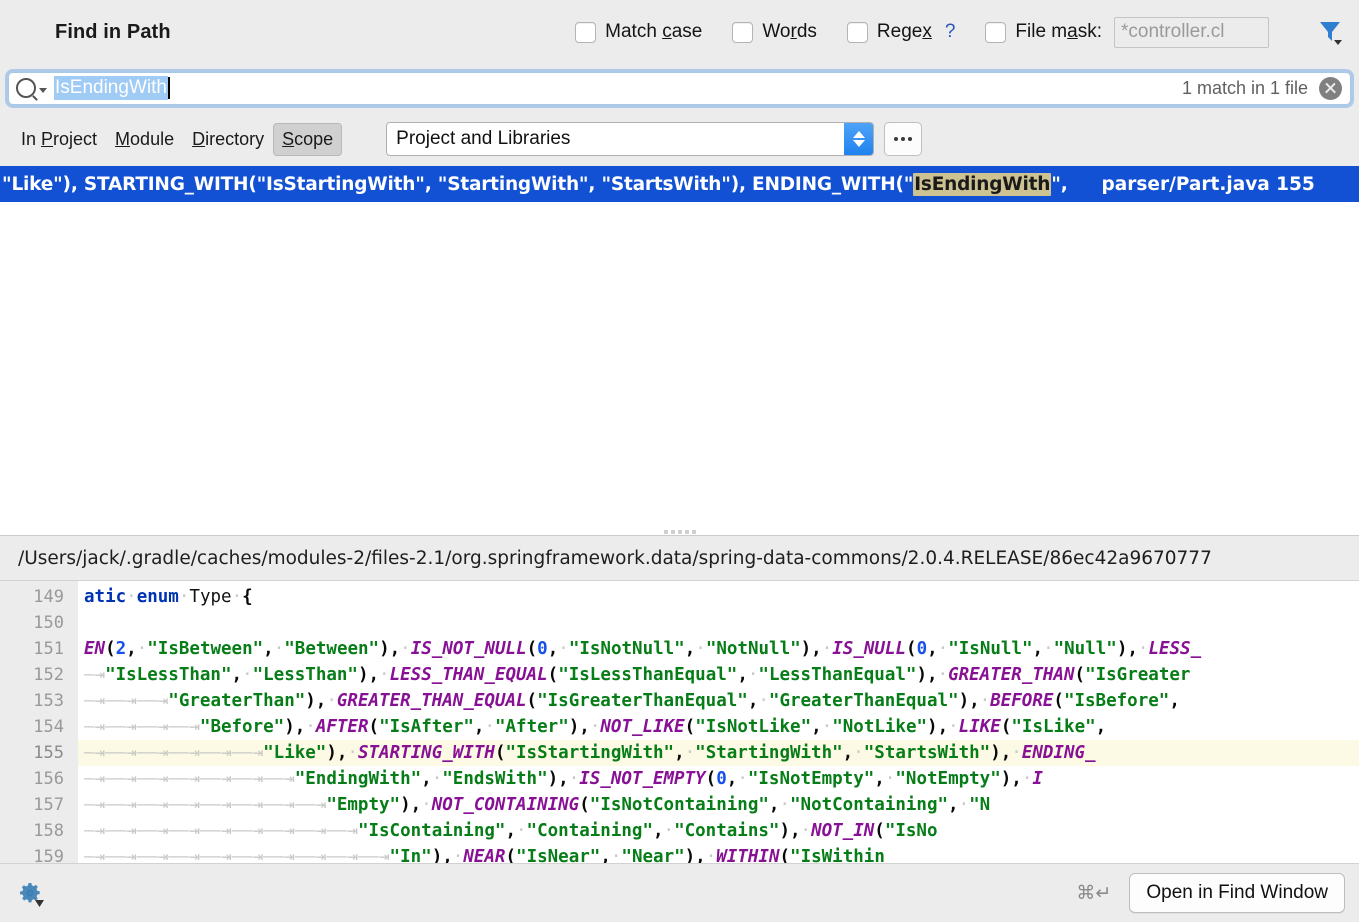 The height and width of the screenshot is (922, 1359). I want to click on search-icon, so click(26, 88).